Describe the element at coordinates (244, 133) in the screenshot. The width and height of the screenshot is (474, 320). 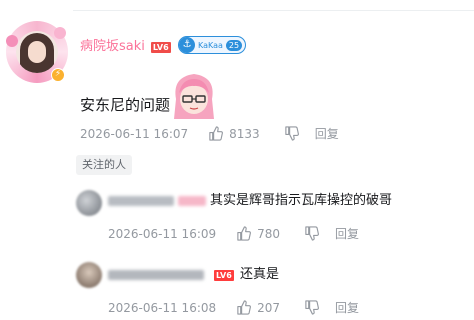
I see `like-count: 8133` at that location.